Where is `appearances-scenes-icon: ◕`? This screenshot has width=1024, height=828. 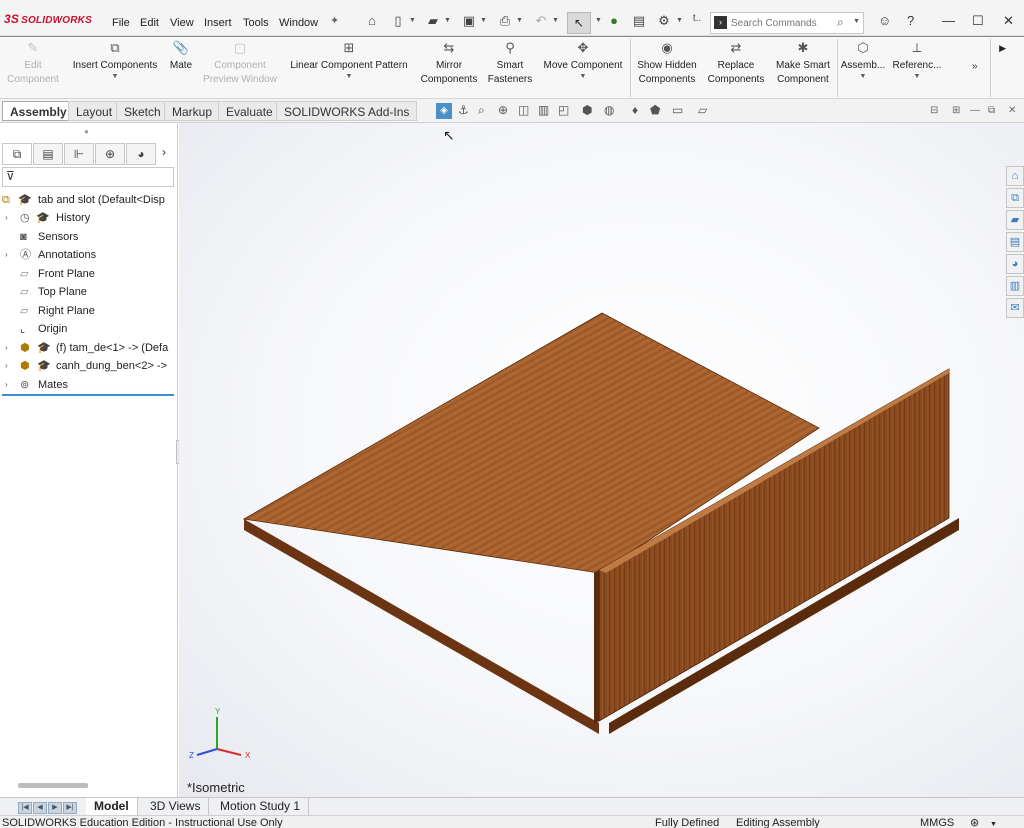 appearances-scenes-icon: ◕ is located at coordinates (1015, 264).